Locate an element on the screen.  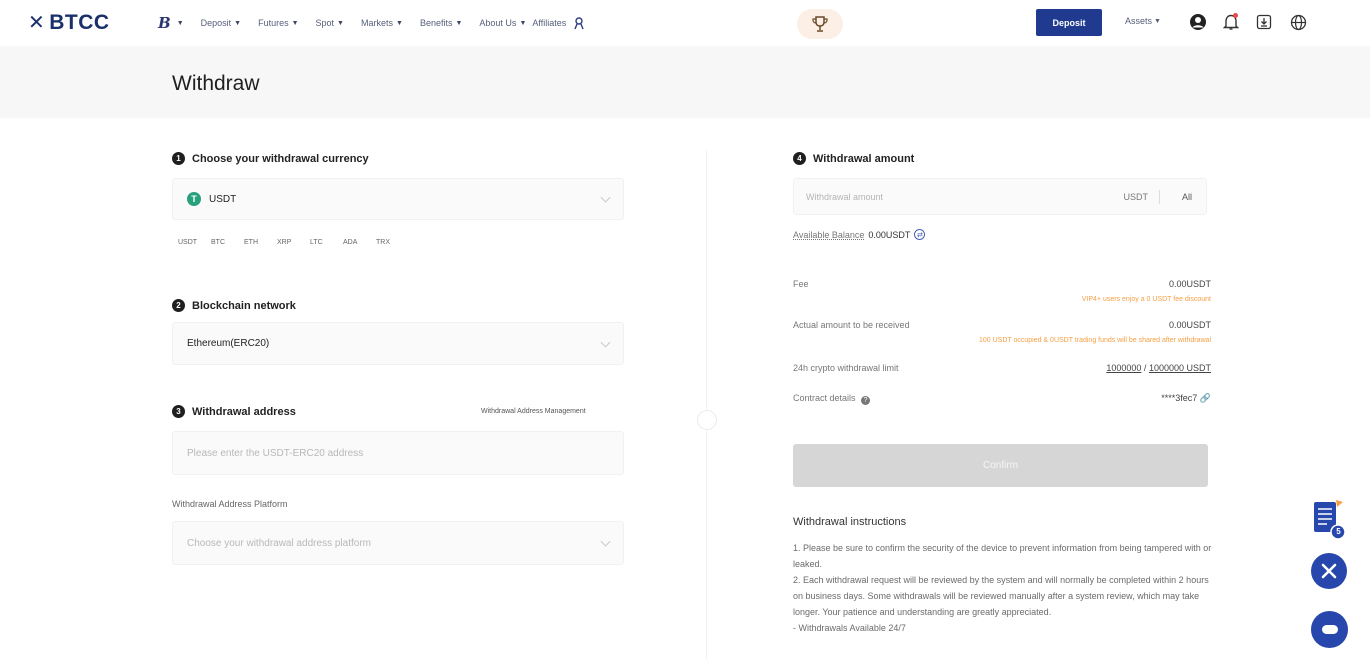
withdrawal-address-management-link: Withdrawal Address Management is located at coordinates (533, 411).